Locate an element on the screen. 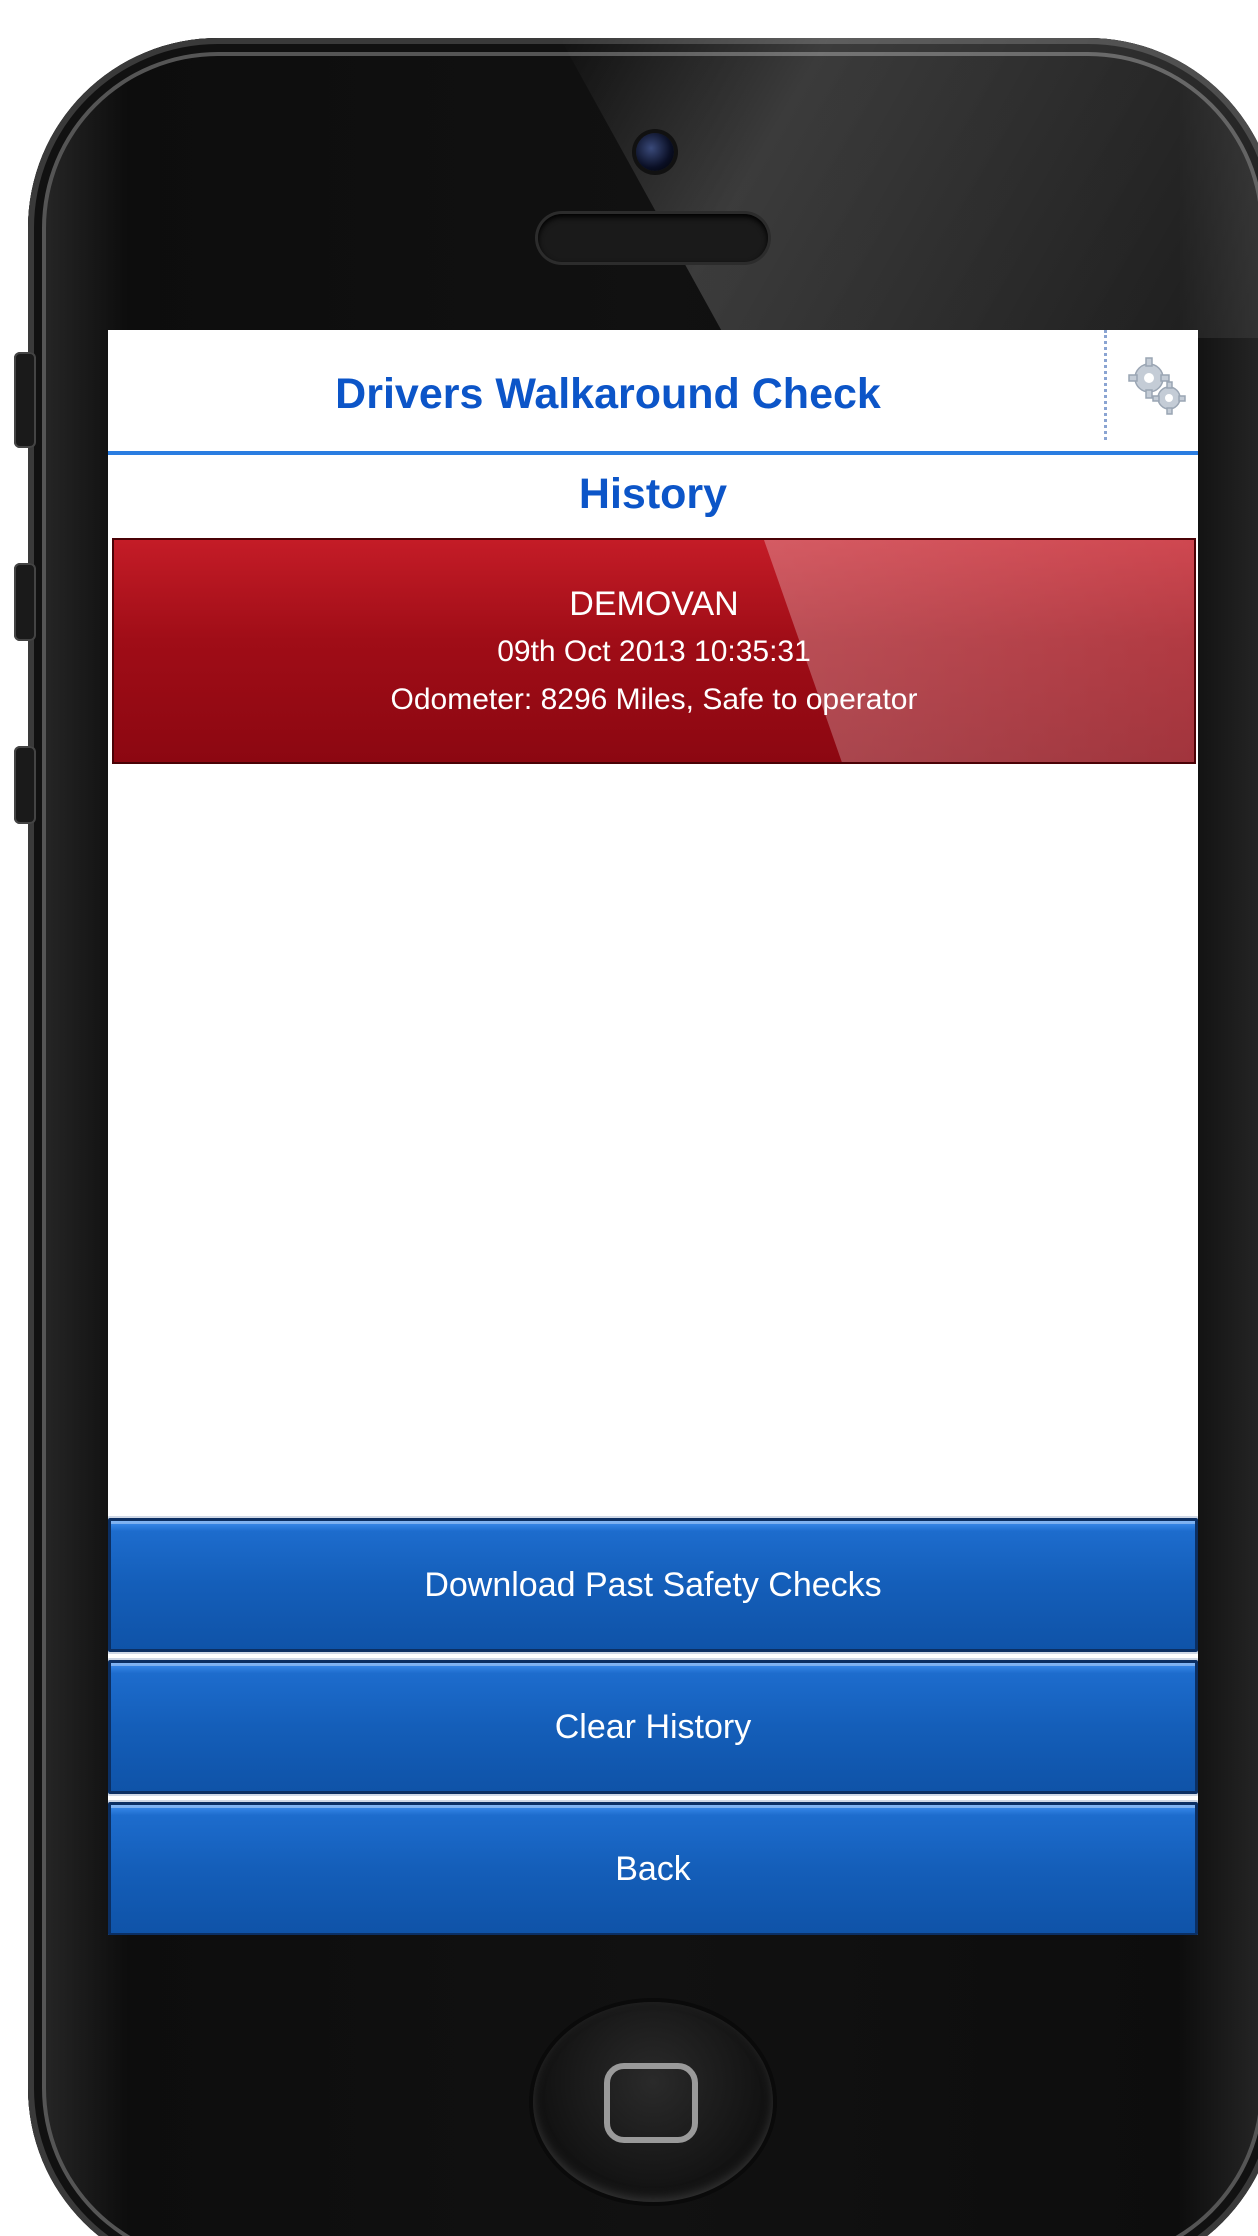  download-past-checks-button: Download Past Safety Checks is located at coordinates (653, 1585).